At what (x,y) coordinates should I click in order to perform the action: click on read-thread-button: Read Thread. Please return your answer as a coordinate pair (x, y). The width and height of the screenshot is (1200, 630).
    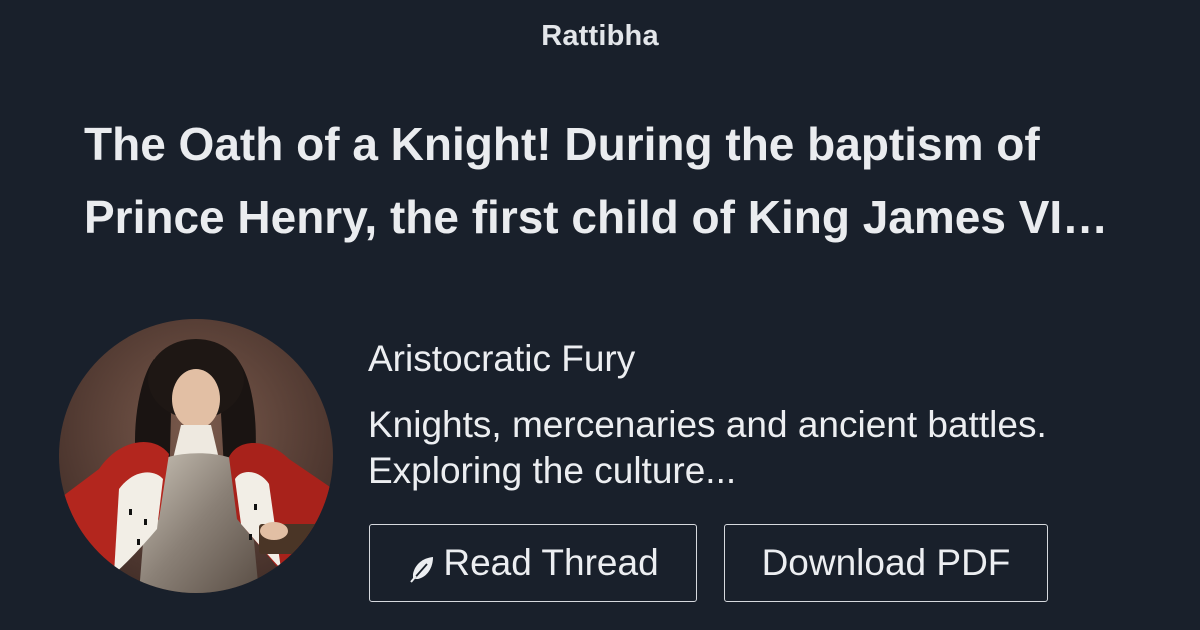
    Looking at the image, I should click on (533, 563).